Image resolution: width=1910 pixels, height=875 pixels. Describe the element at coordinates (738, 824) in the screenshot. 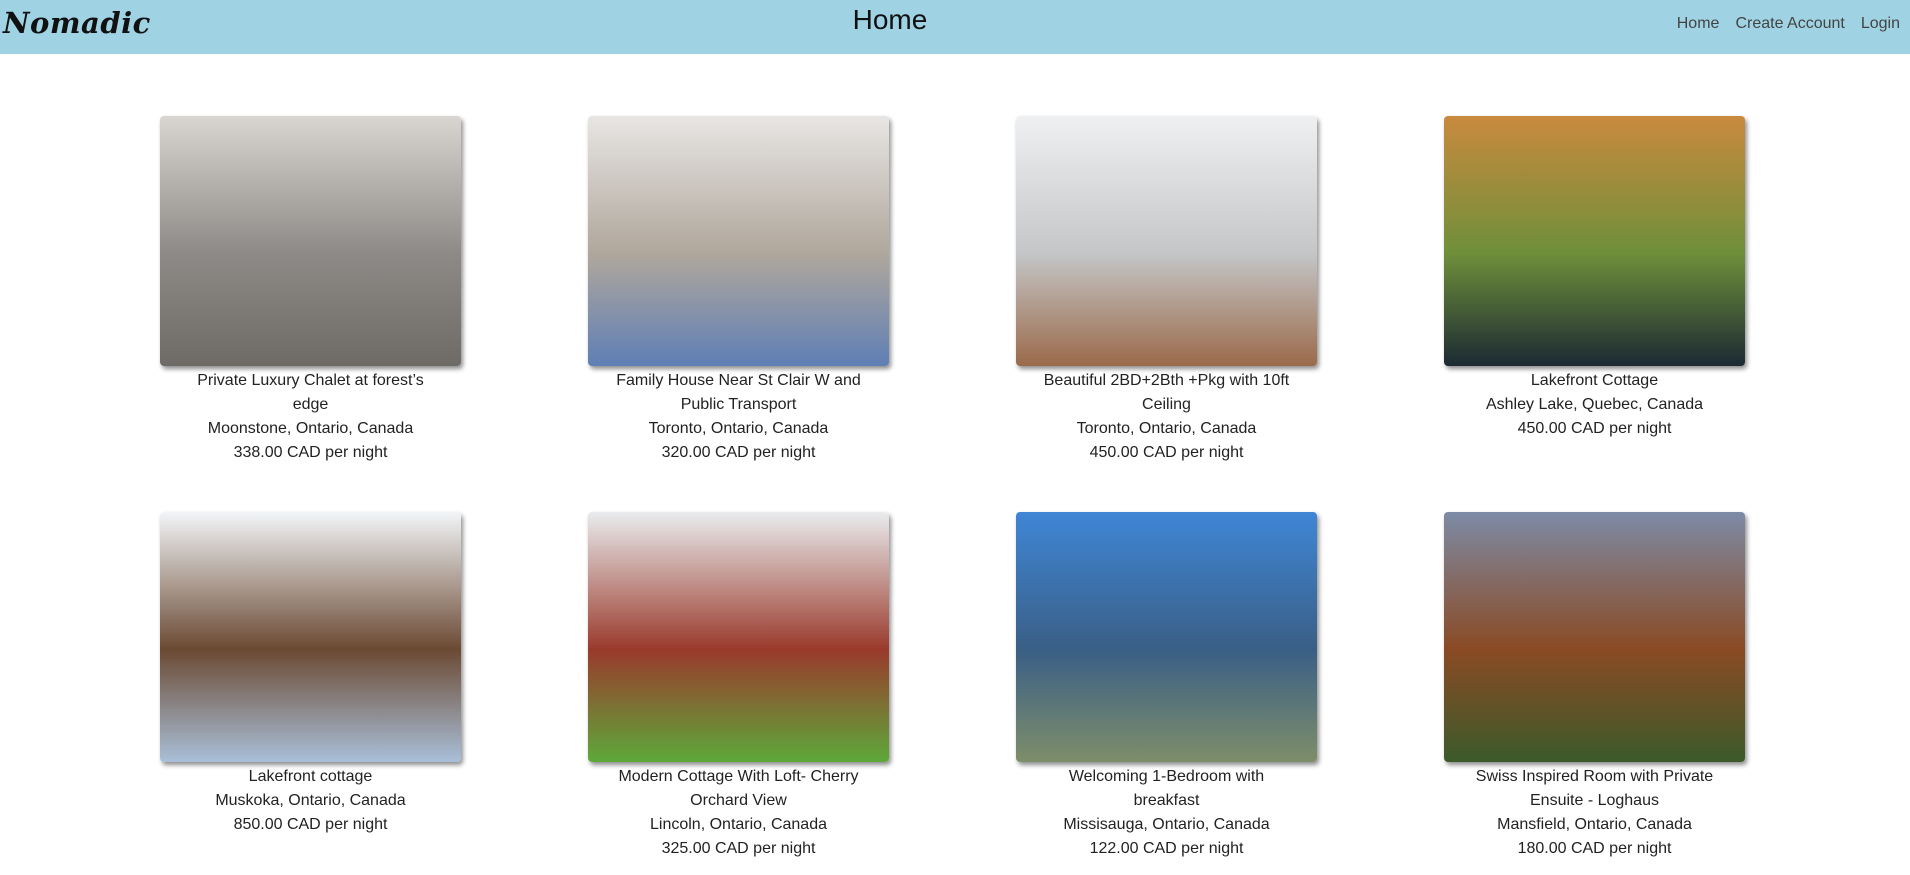

I see `listing-location: Lincoln, Ontario, Canada` at that location.